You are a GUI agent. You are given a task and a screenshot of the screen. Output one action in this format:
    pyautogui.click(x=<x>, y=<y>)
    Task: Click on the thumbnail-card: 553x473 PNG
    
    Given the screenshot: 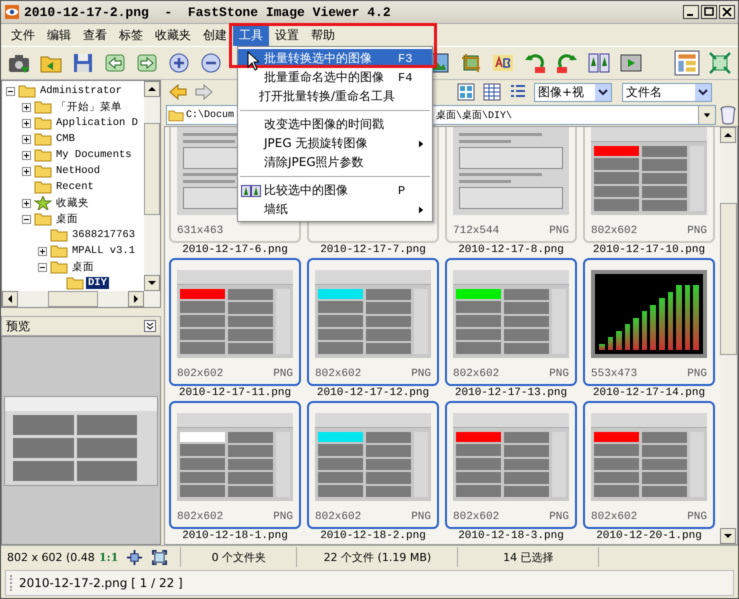 What is the action you would take?
    pyautogui.click(x=649, y=322)
    